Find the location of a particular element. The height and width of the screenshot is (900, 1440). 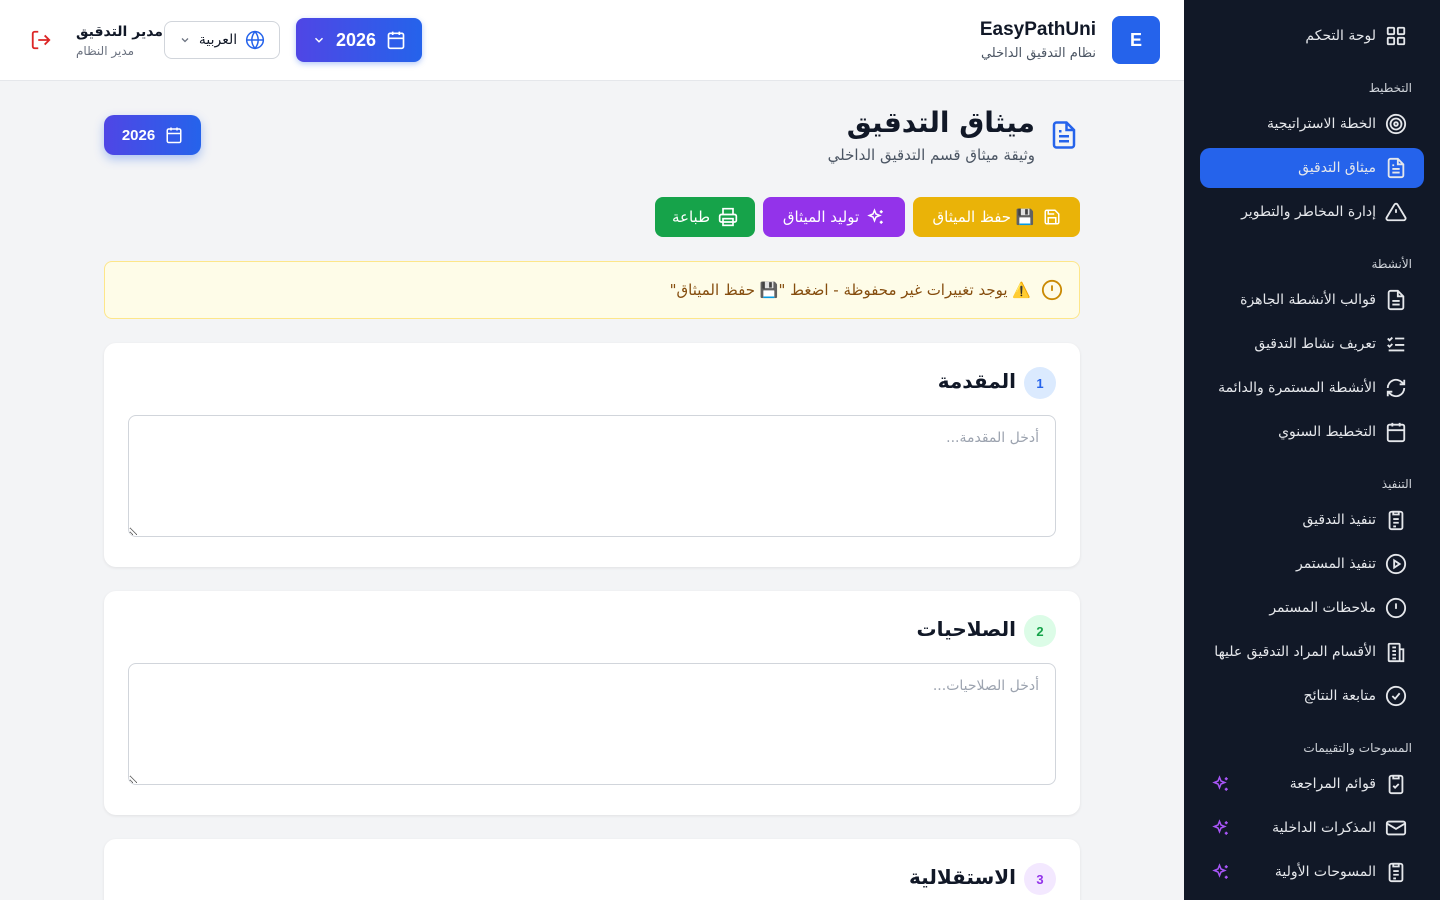

sidebar-item-label: ميثاق التدقيق is located at coordinates (1337, 168).